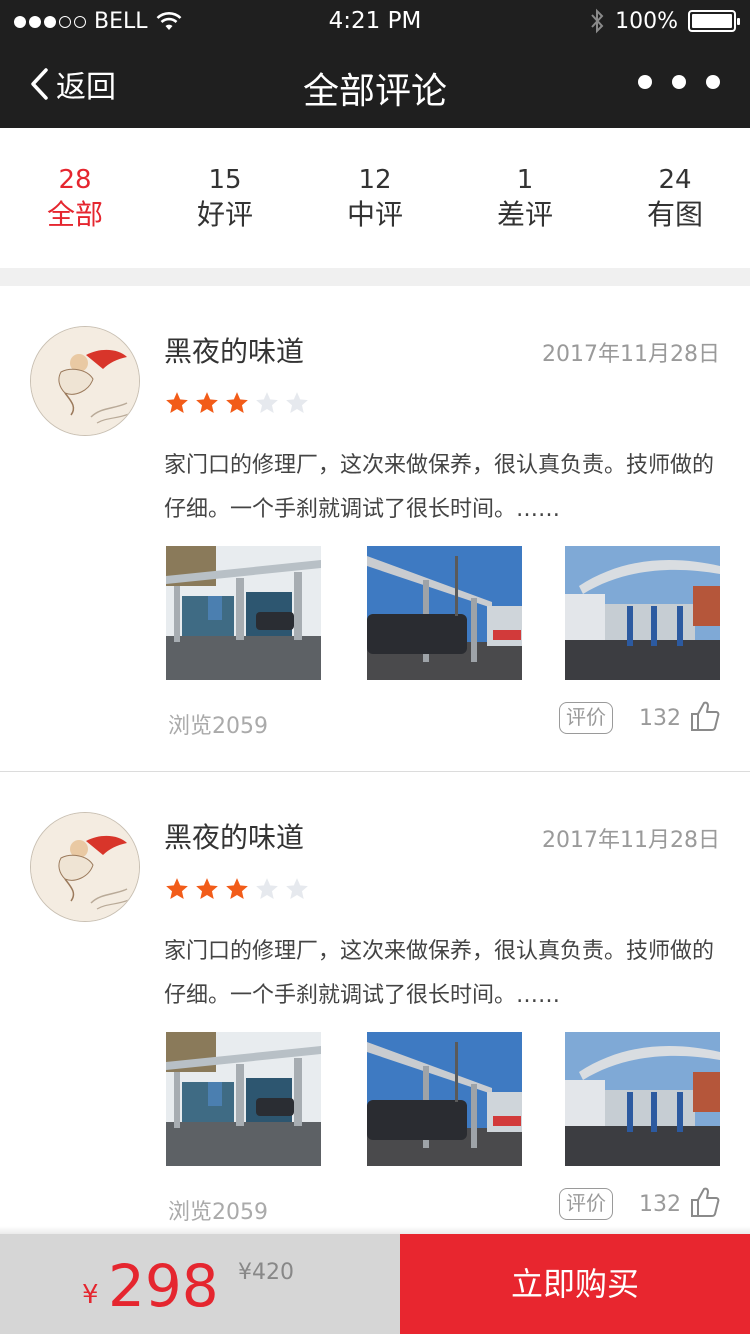 This screenshot has height=1334, width=750. I want to click on tab-label: 有图, so click(674, 214).